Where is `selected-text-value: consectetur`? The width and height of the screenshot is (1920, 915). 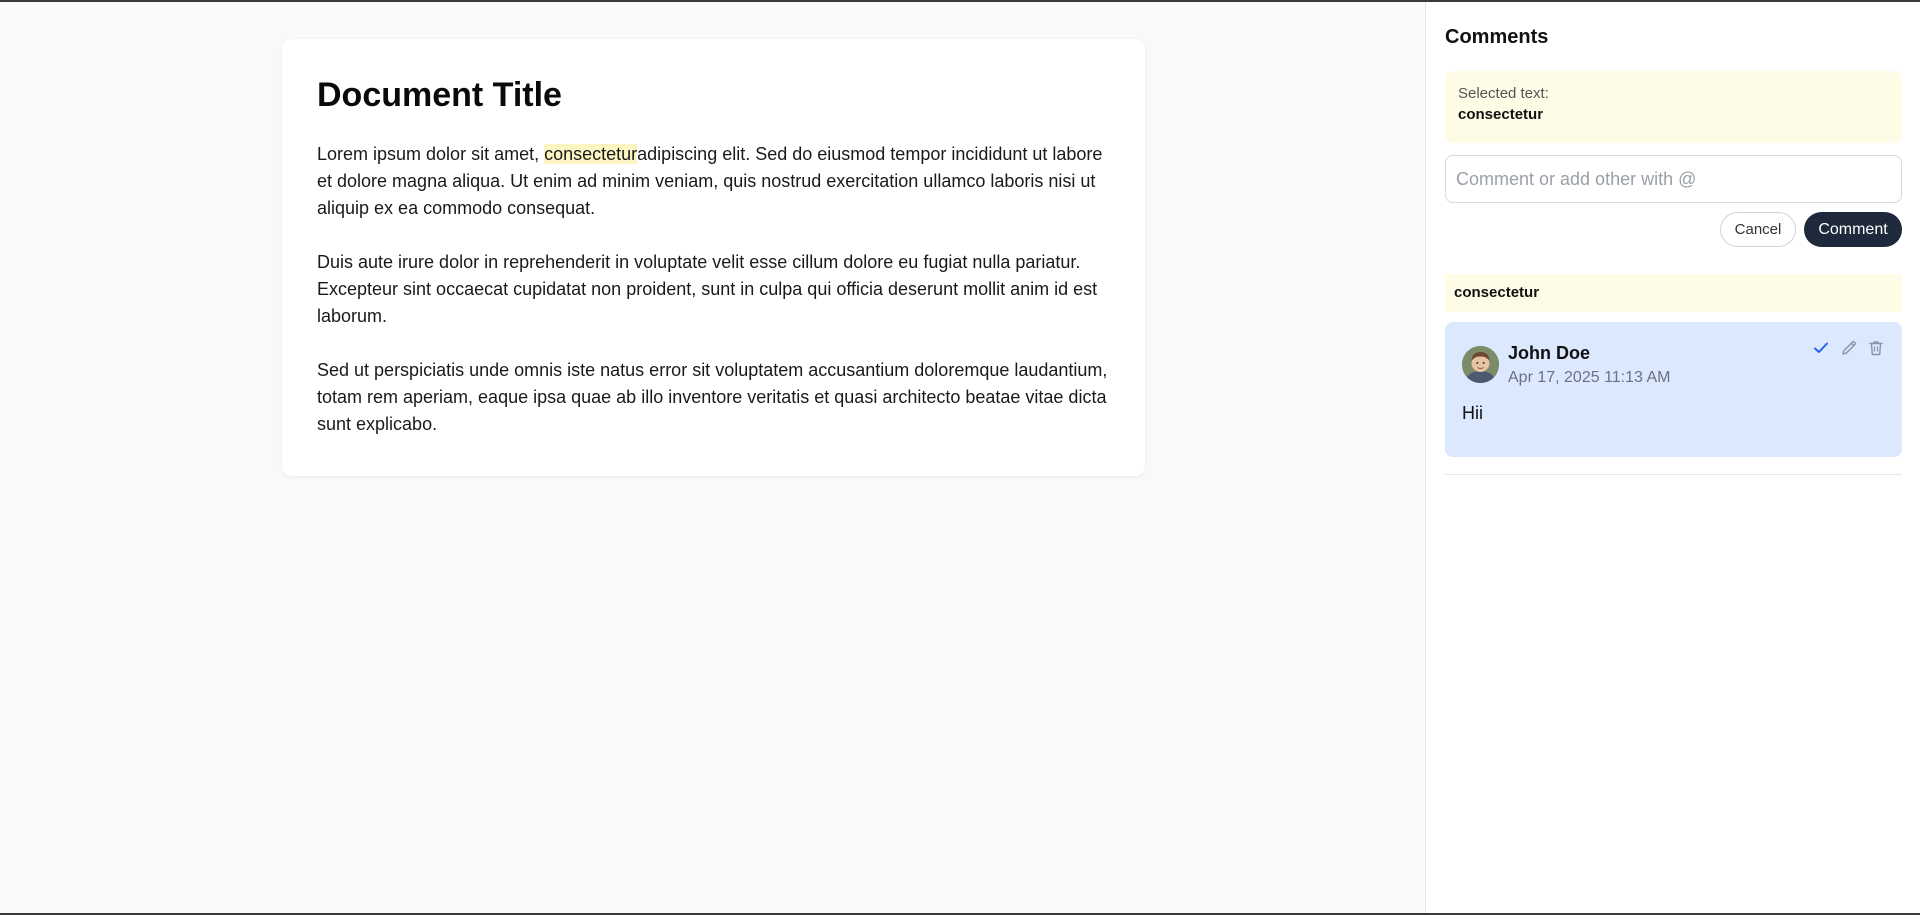 selected-text-value: consectetur is located at coordinates (1501, 114).